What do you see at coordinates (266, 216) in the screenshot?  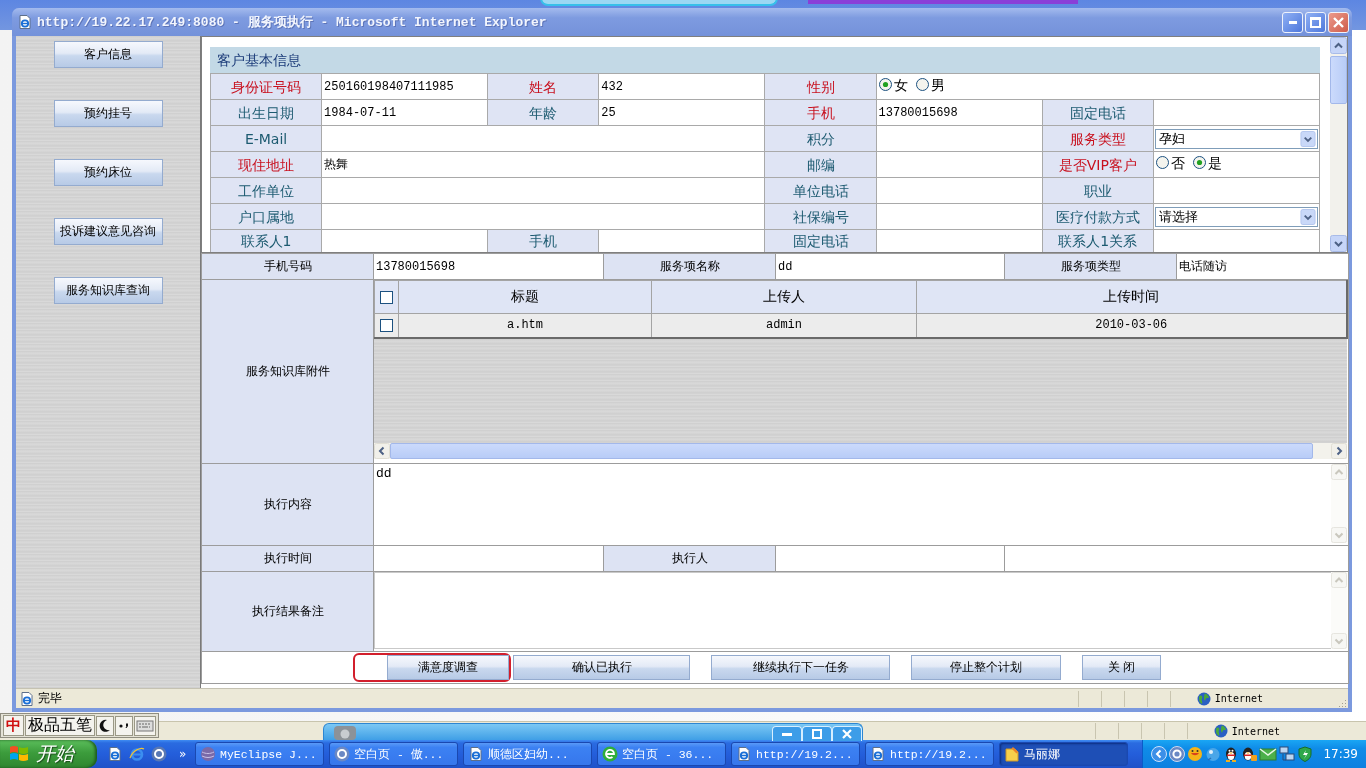 I see `field-label: 户口属地` at bounding box center [266, 216].